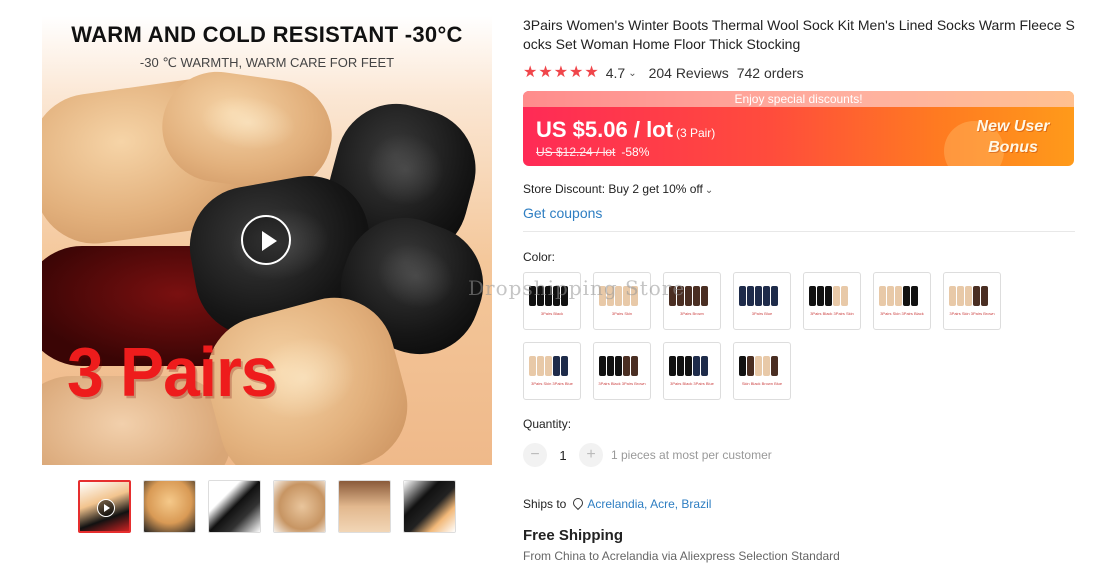  What do you see at coordinates (649, 504) in the screenshot?
I see `ship-location-link: Acrelandia, Acre, Brazil` at bounding box center [649, 504].